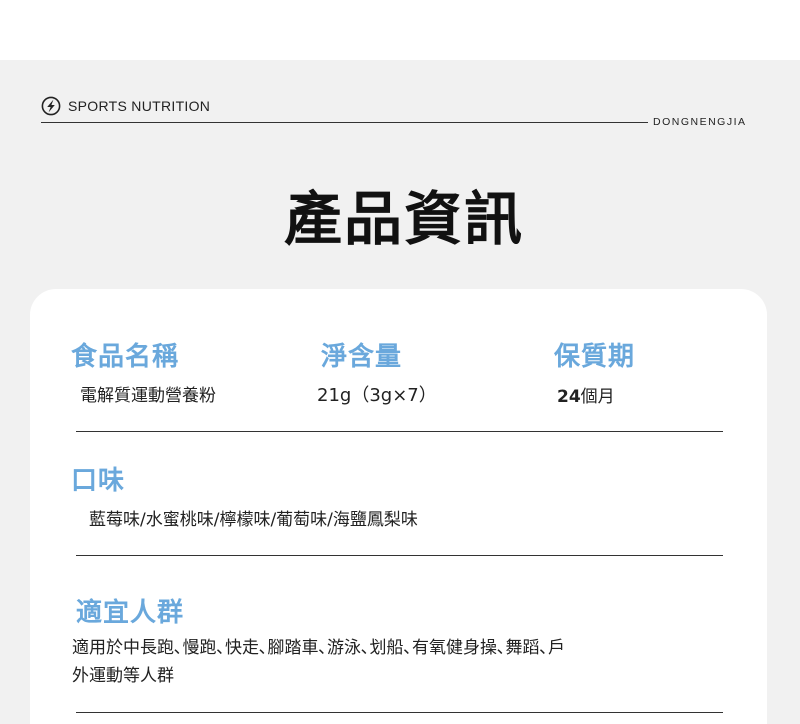 This screenshot has width=800, height=724. I want to click on header-divider, so click(344, 122).